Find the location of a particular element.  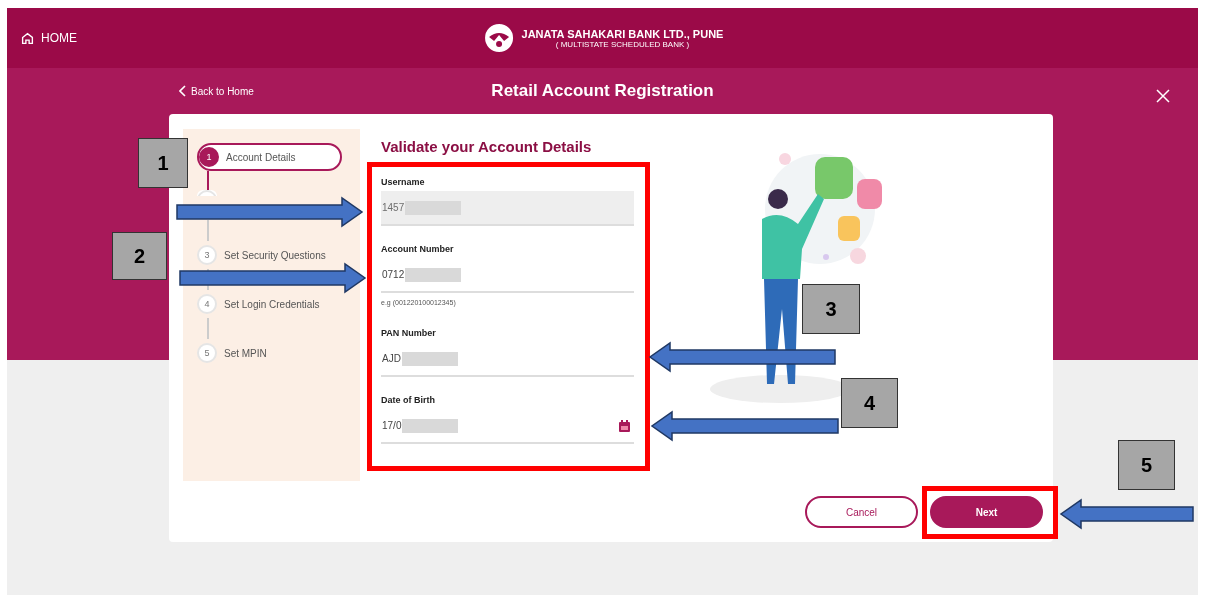

calendar-icon is located at coordinates (624, 425).